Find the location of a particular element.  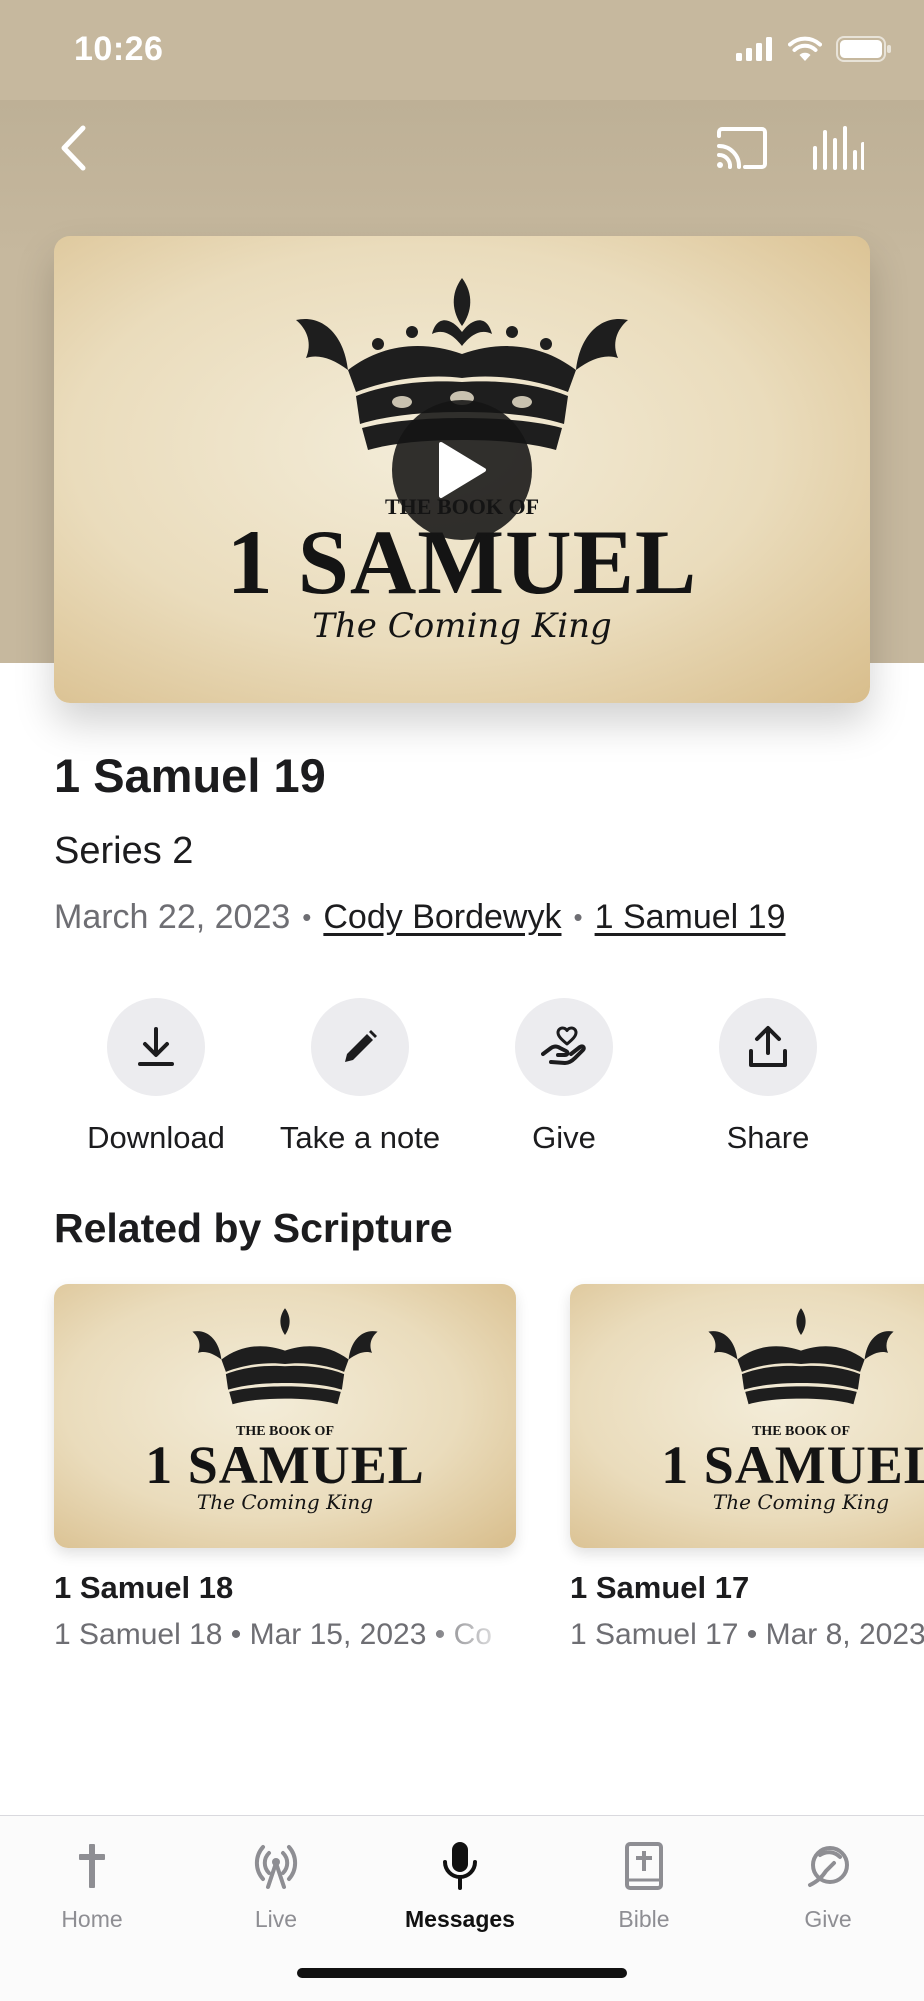

scripture-link: 1 Samuel 19 is located at coordinates (690, 917).